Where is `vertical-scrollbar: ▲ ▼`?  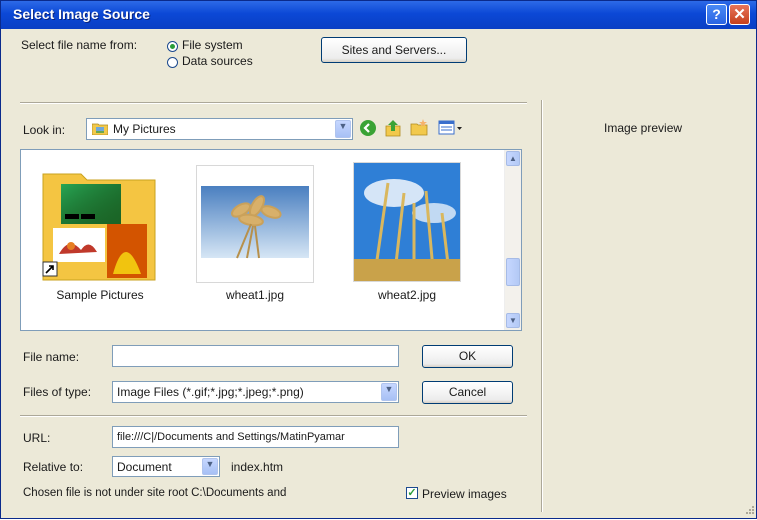
vertical-scrollbar: ▲ ▼ is located at coordinates (512, 240).